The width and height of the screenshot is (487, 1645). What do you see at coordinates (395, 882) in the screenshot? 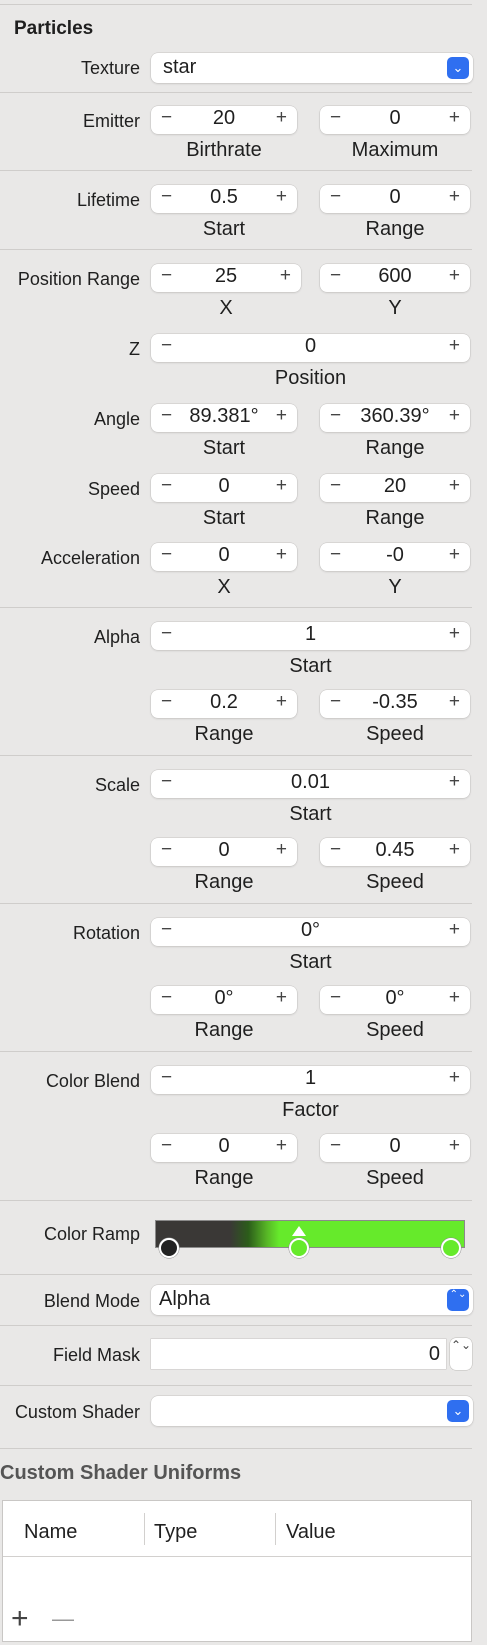
I see `scale-speed-caption: Speed` at bounding box center [395, 882].